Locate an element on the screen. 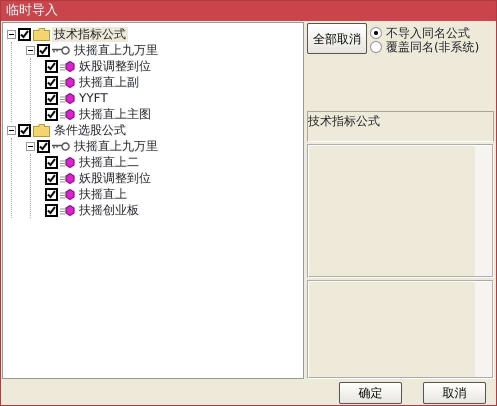 The image size is (497, 406). dialog-button: 取消 is located at coordinates (454, 393).